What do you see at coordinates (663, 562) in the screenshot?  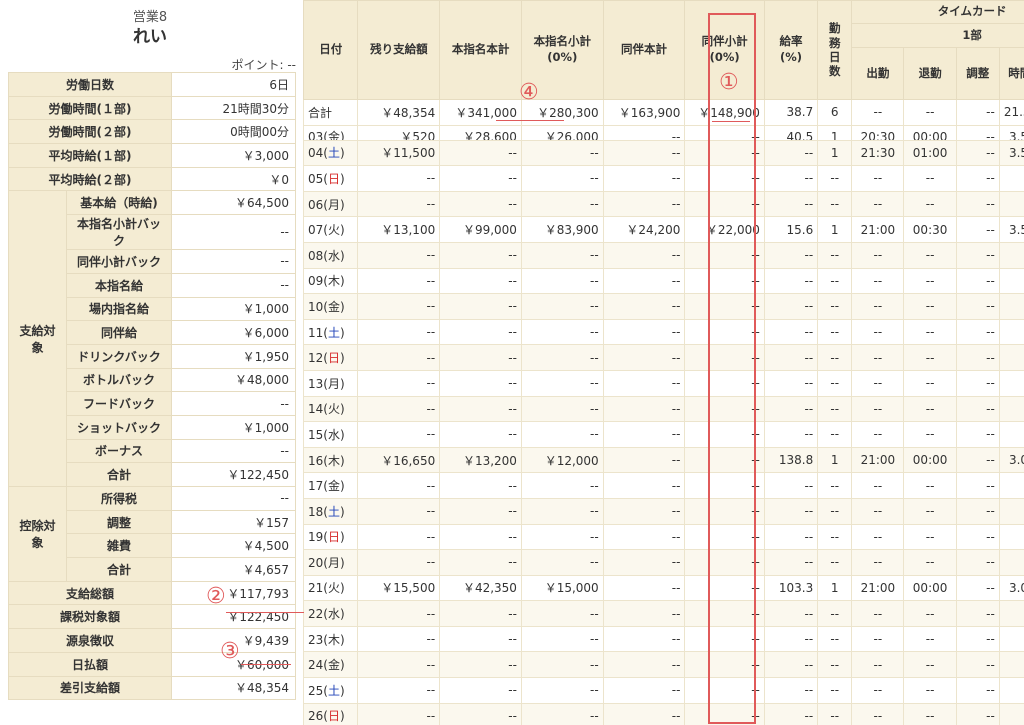 I see `table-row: 20(月)------------------------` at bounding box center [663, 562].